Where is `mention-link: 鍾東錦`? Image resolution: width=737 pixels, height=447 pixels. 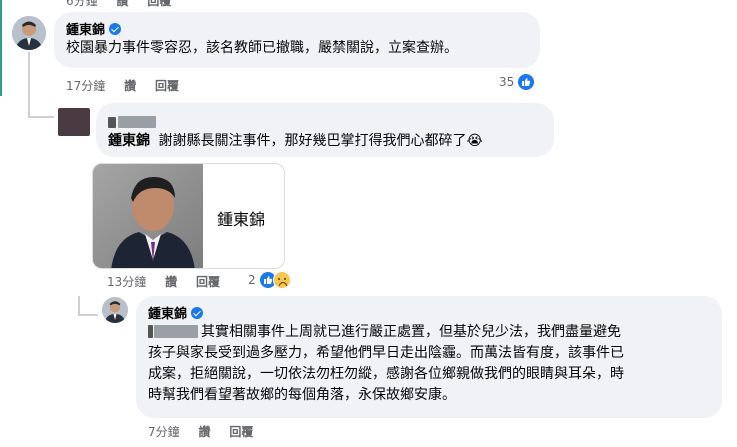 mention-link: 鍾東錦 is located at coordinates (129, 141).